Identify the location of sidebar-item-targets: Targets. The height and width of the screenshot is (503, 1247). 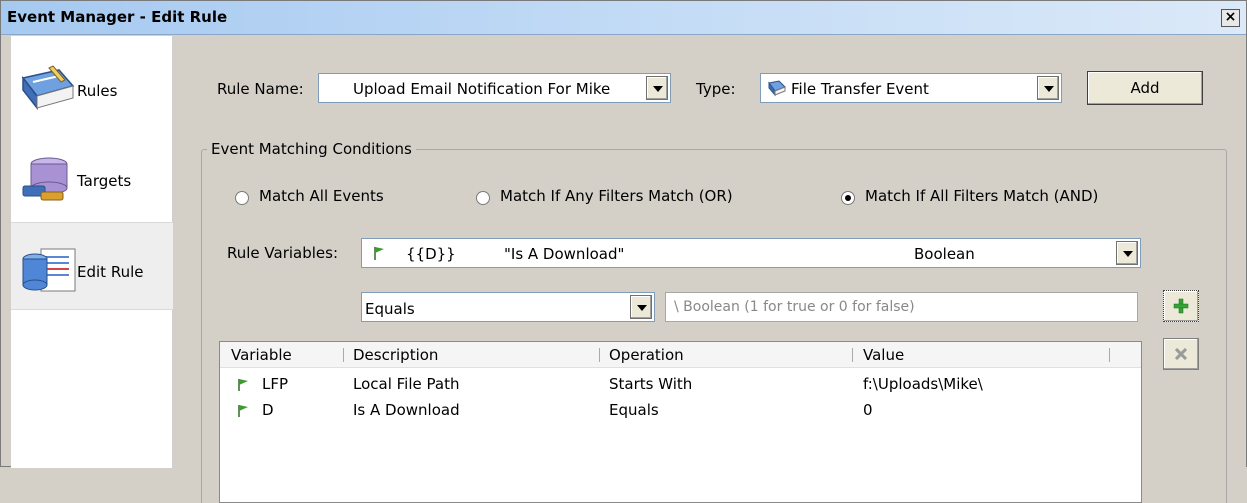
(92, 176).